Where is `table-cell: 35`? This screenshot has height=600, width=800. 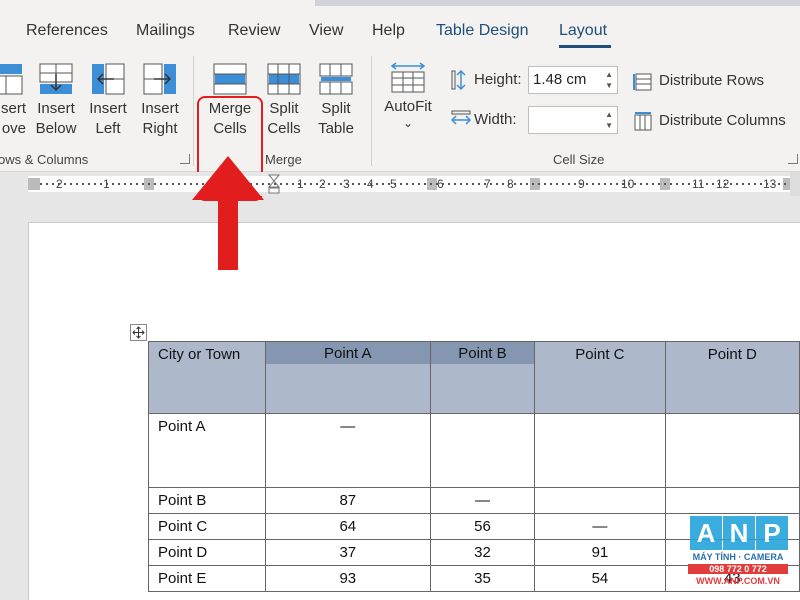 table-cell: 35 is located at coordinates (482, 578).